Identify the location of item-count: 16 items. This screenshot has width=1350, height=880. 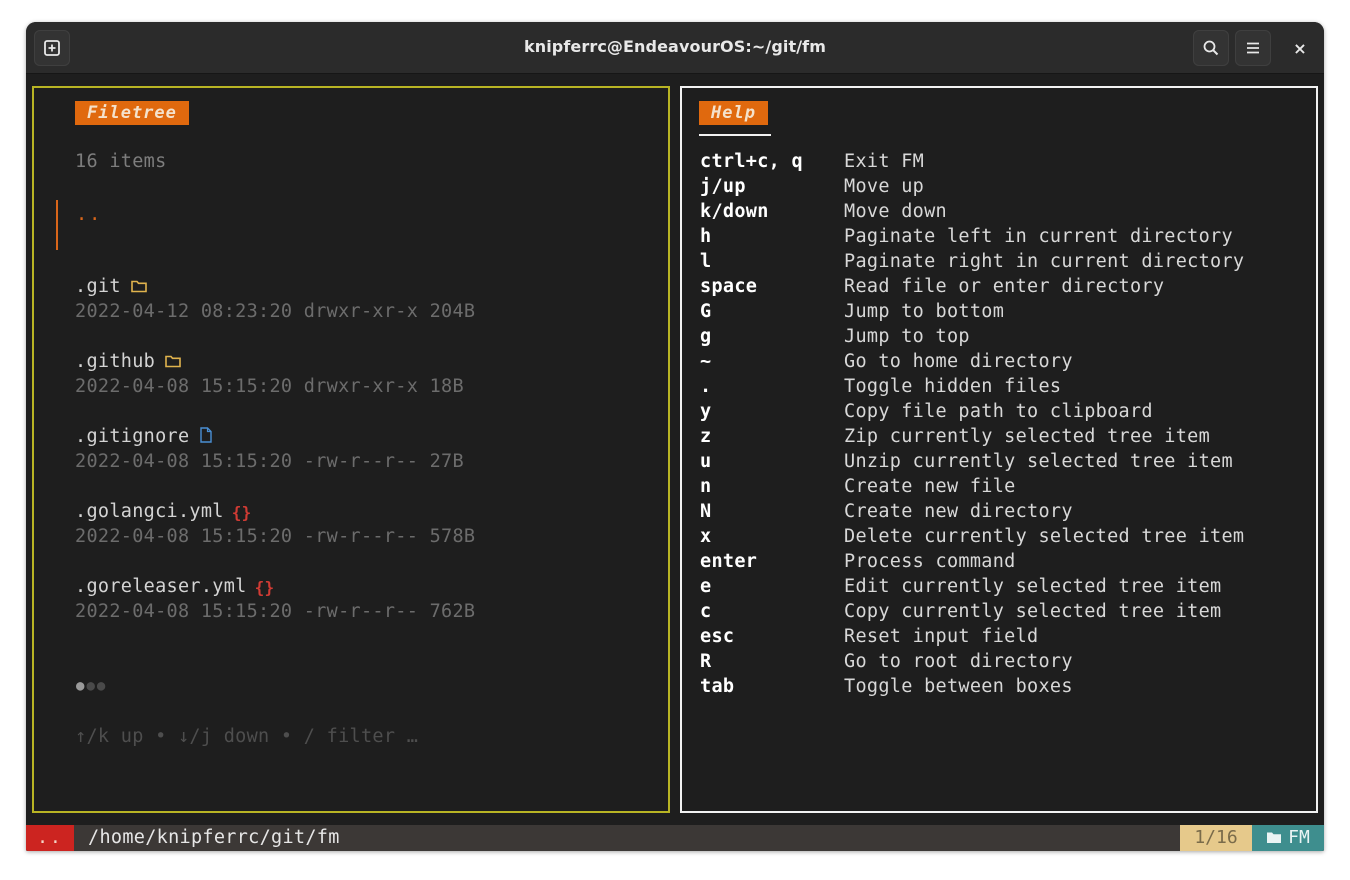
(121, 161).